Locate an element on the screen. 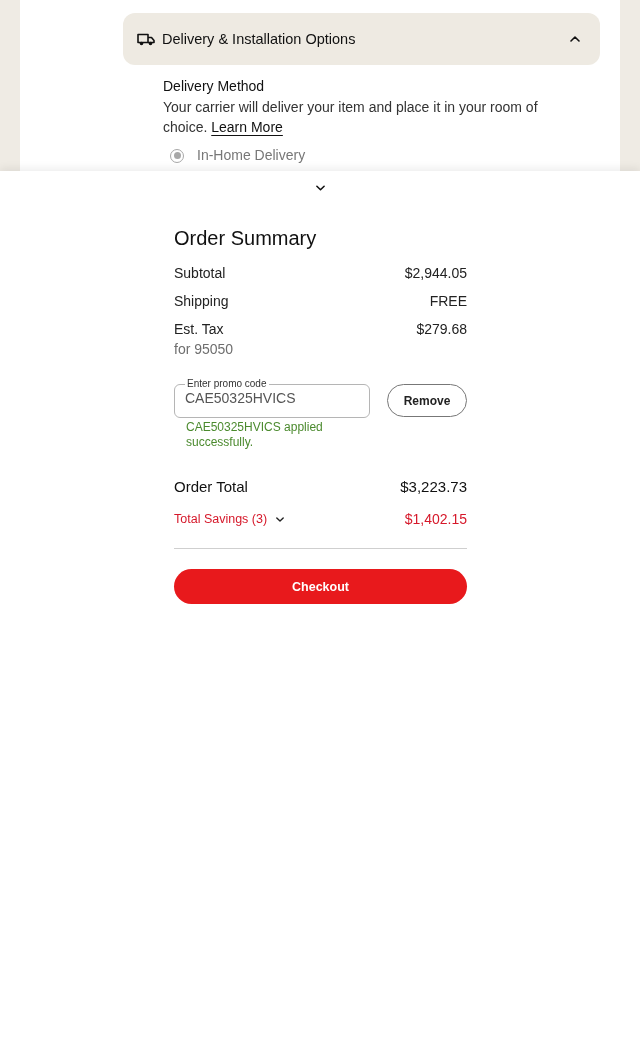  delivery-description: Your carrier will deliver your item and place it in your room of choice. Learn More is located at coordinates (351, 117).